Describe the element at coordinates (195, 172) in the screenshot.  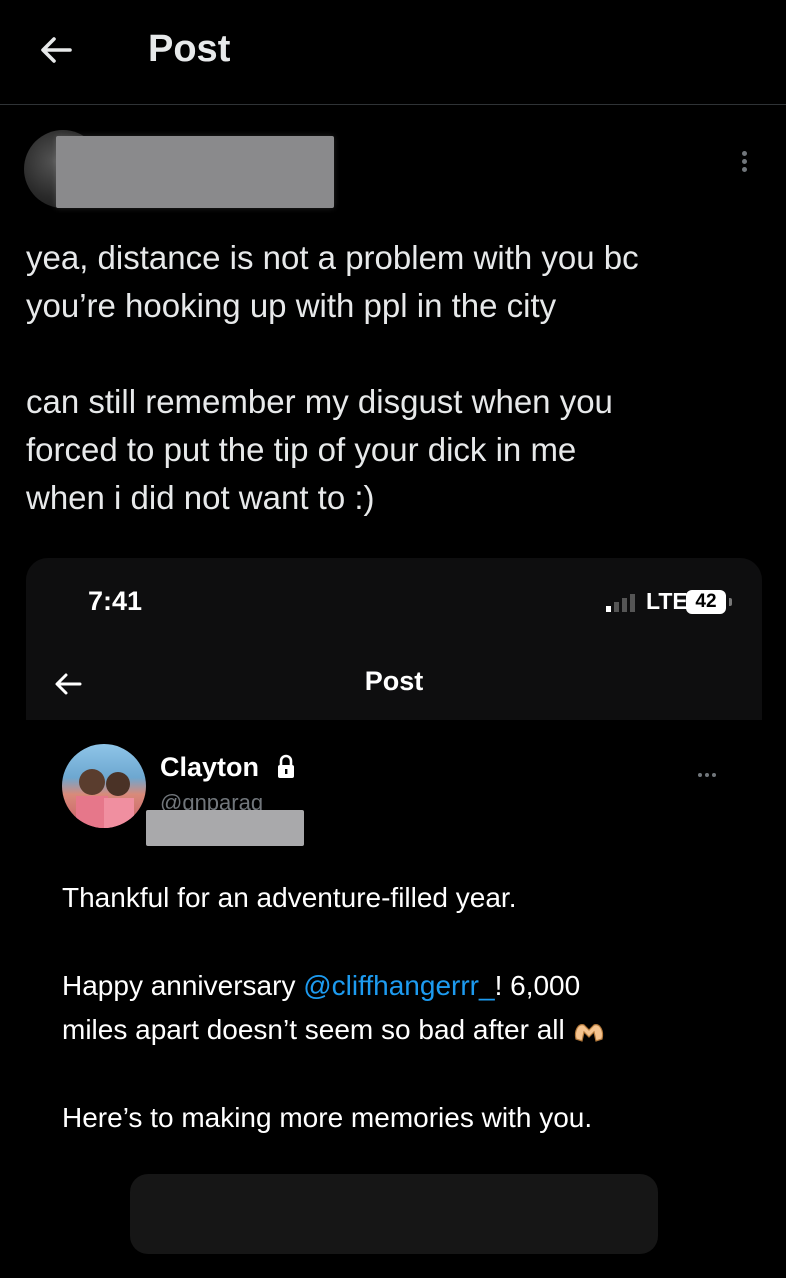
I see `redacted-author-name` at that location.